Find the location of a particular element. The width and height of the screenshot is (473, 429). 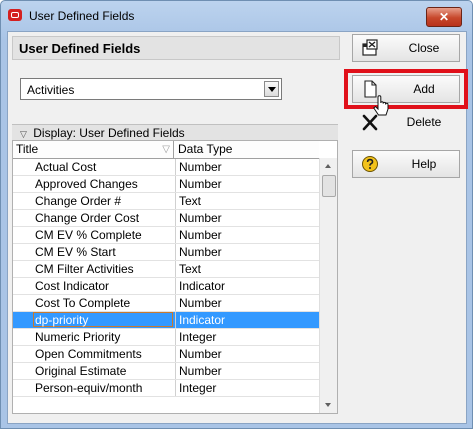

table-row: CM Filter Activities Text is located at coordinates (166, 269).